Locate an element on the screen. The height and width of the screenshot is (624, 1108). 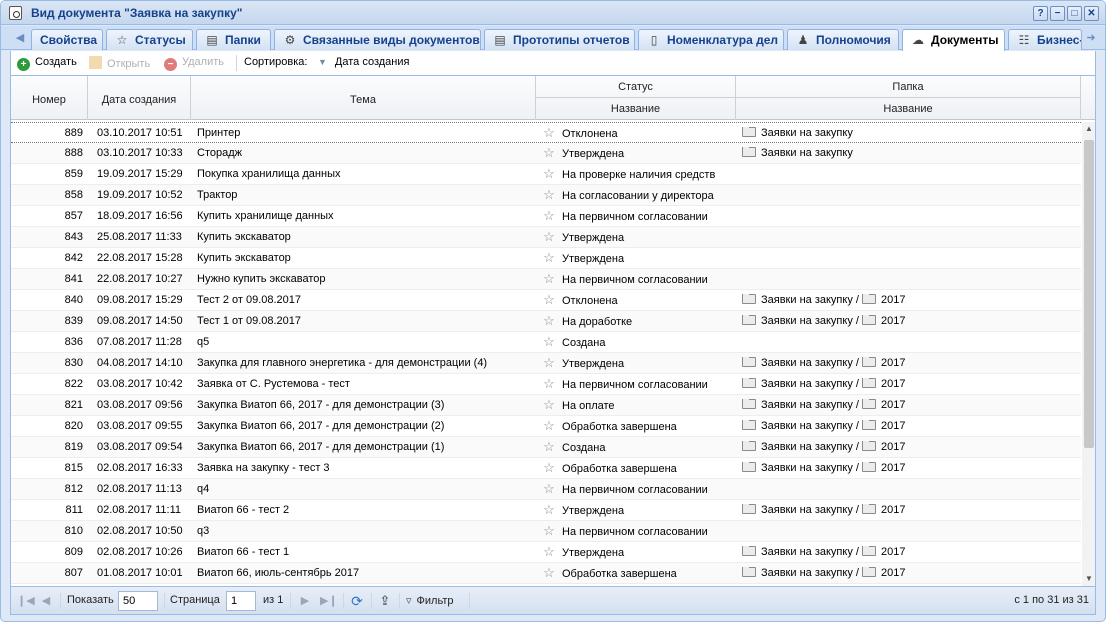
tab-scroll-right-icon: ➜ is located at coordinates (1091, 38).